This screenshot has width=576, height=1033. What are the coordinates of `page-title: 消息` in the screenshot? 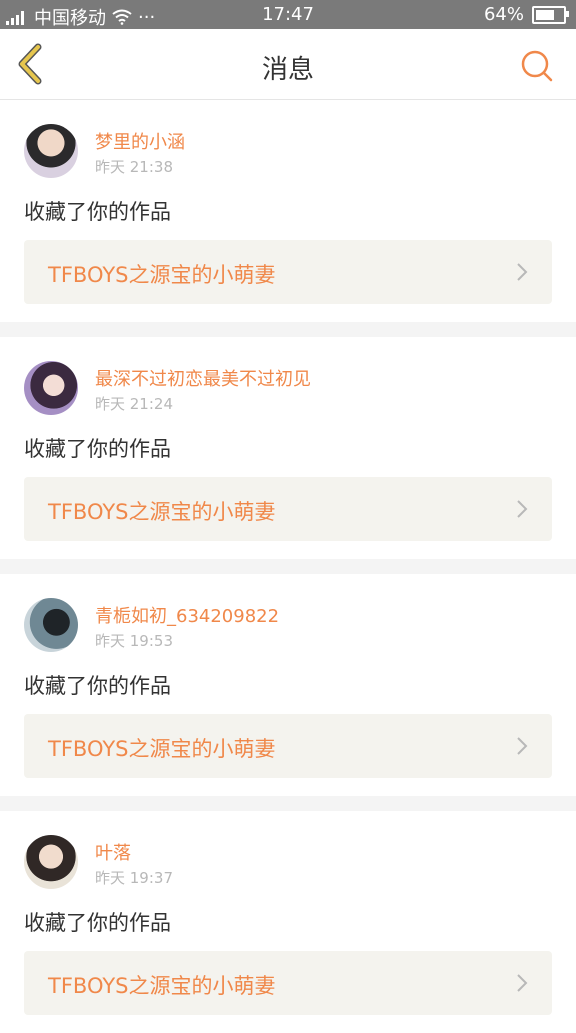 It's located at (287, 70).